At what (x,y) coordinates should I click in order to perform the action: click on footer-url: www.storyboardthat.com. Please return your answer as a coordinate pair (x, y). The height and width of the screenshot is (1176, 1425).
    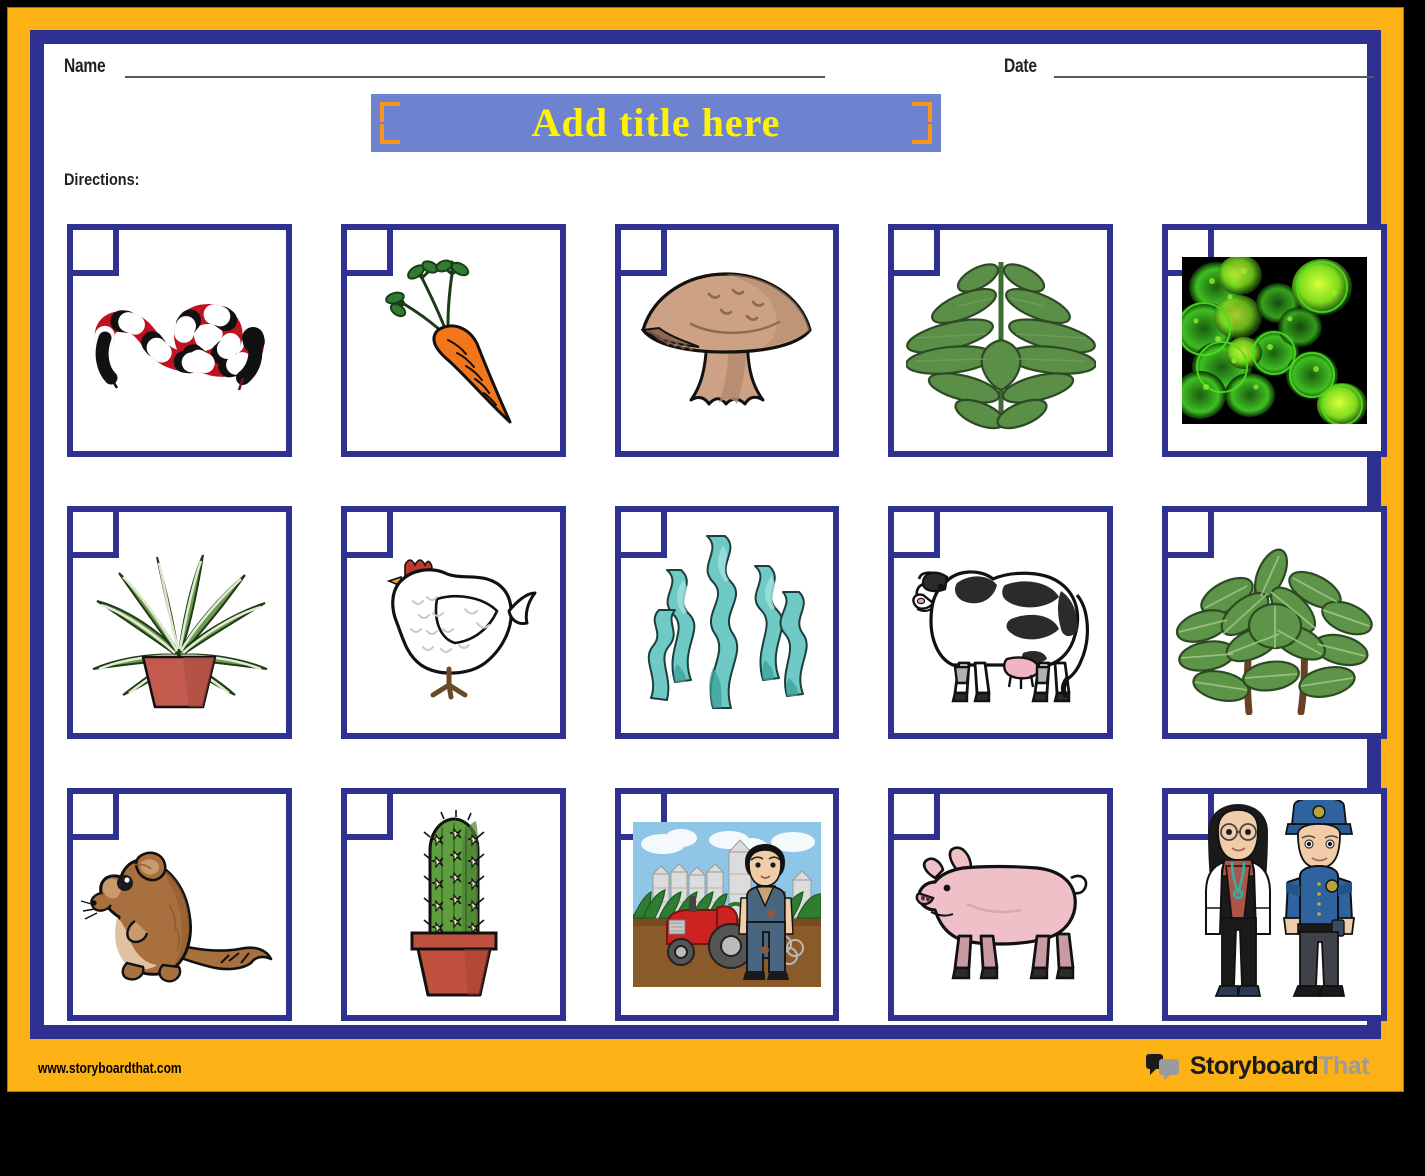
    Looking at the image, I should click on (110, 1068).